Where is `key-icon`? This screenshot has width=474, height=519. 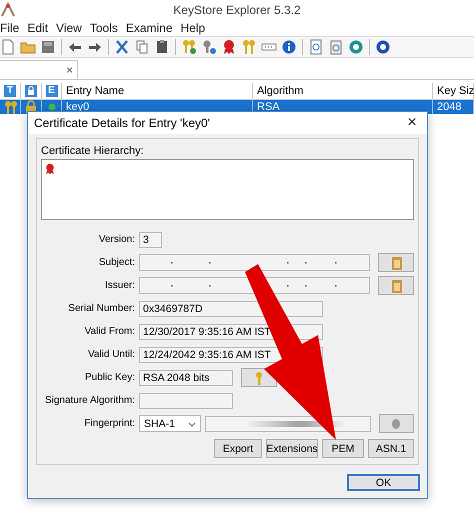
key-icon is located at coordinates (209, 47).